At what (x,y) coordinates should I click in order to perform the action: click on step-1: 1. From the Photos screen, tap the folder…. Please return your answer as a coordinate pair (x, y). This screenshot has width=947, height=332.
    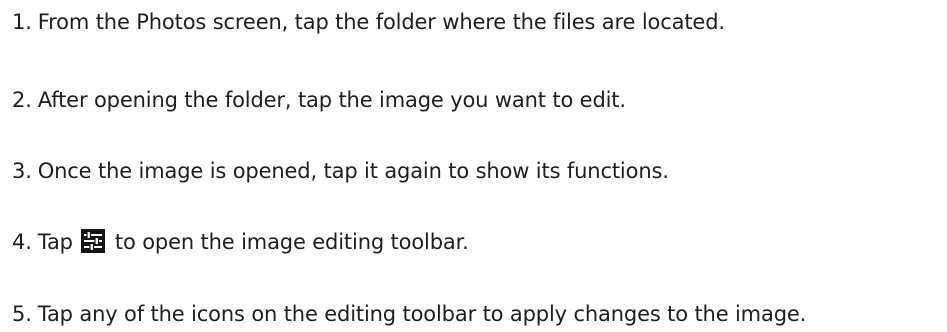
    Looking at the image, I should click on (368, 22).